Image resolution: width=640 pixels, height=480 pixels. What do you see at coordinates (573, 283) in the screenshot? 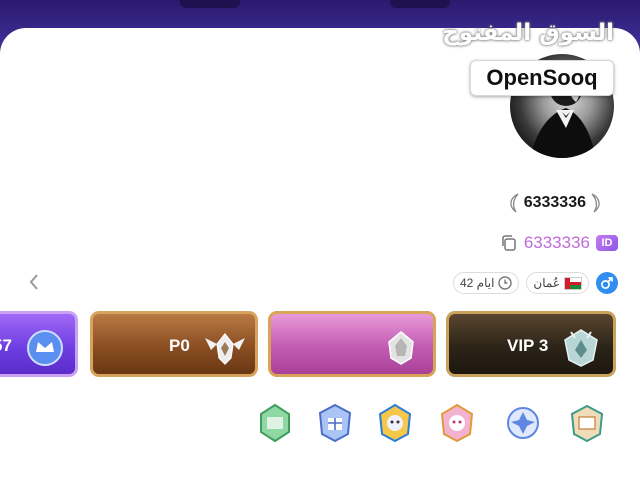
I see `oman-flag-icon` at bounding box center [573, 283].